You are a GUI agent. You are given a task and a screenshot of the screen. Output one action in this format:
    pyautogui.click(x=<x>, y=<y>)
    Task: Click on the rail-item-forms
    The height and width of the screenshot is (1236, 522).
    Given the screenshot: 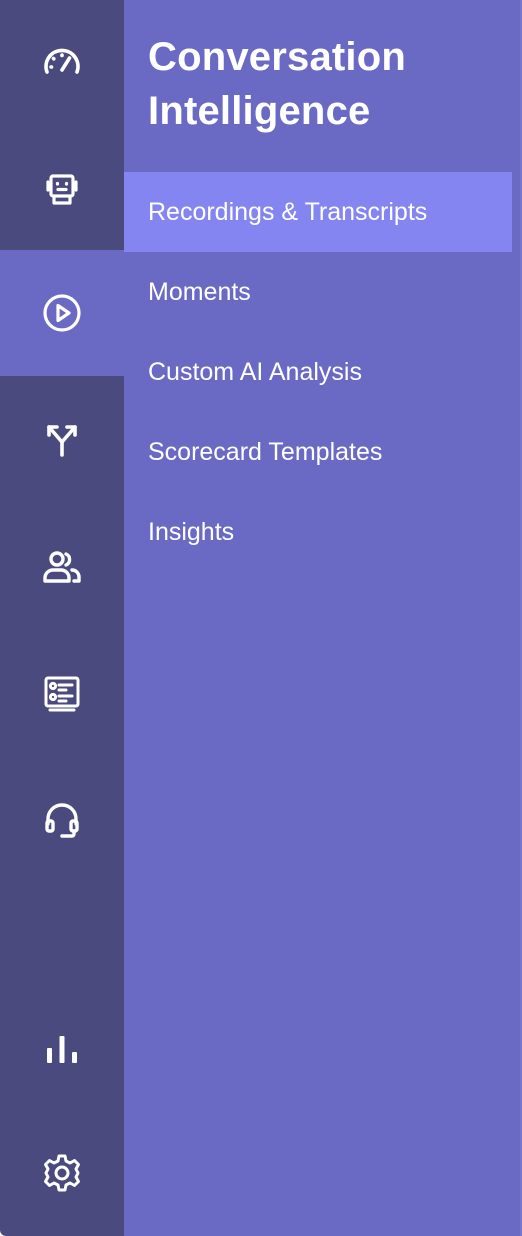 What is the action you would take?
    pyautogui.click(x=62, y=693)
    